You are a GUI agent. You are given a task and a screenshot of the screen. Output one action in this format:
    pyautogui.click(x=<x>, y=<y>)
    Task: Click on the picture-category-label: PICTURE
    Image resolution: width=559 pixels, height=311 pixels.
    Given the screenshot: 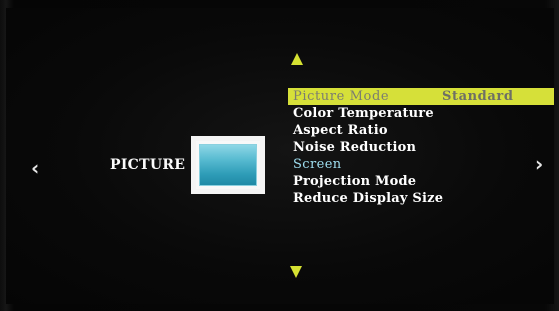 What is the action you would take?
    pyautogui.click(x=148, y=165)
    